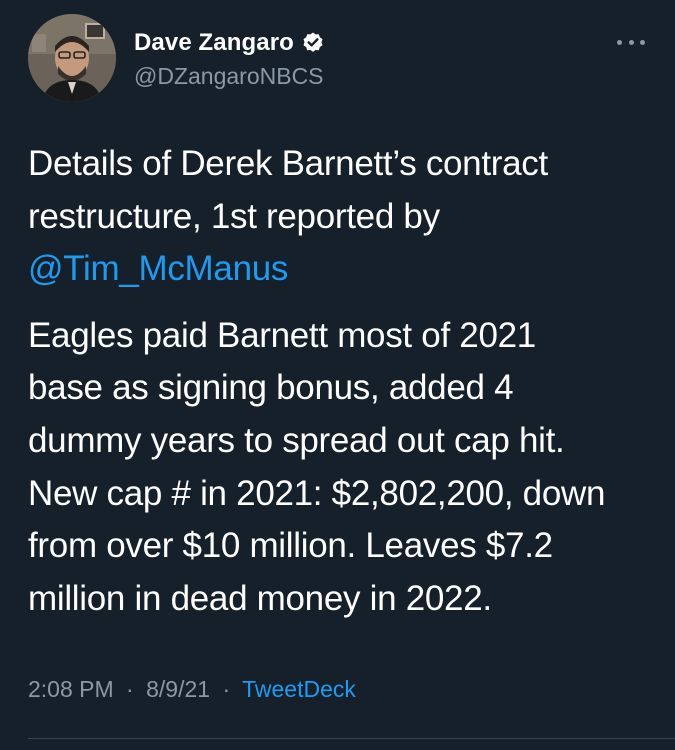 Image resolution: width=675 pixels, height=750 pixels. I want to click on tweet-line: dummy years to spread out cap hit., so click(296, 440).